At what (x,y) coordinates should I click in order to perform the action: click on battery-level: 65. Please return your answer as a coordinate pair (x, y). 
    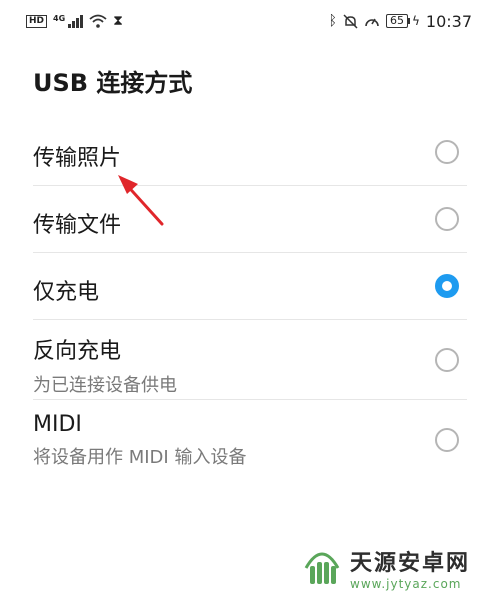
    Looking at the image, I should click on (396, 21).